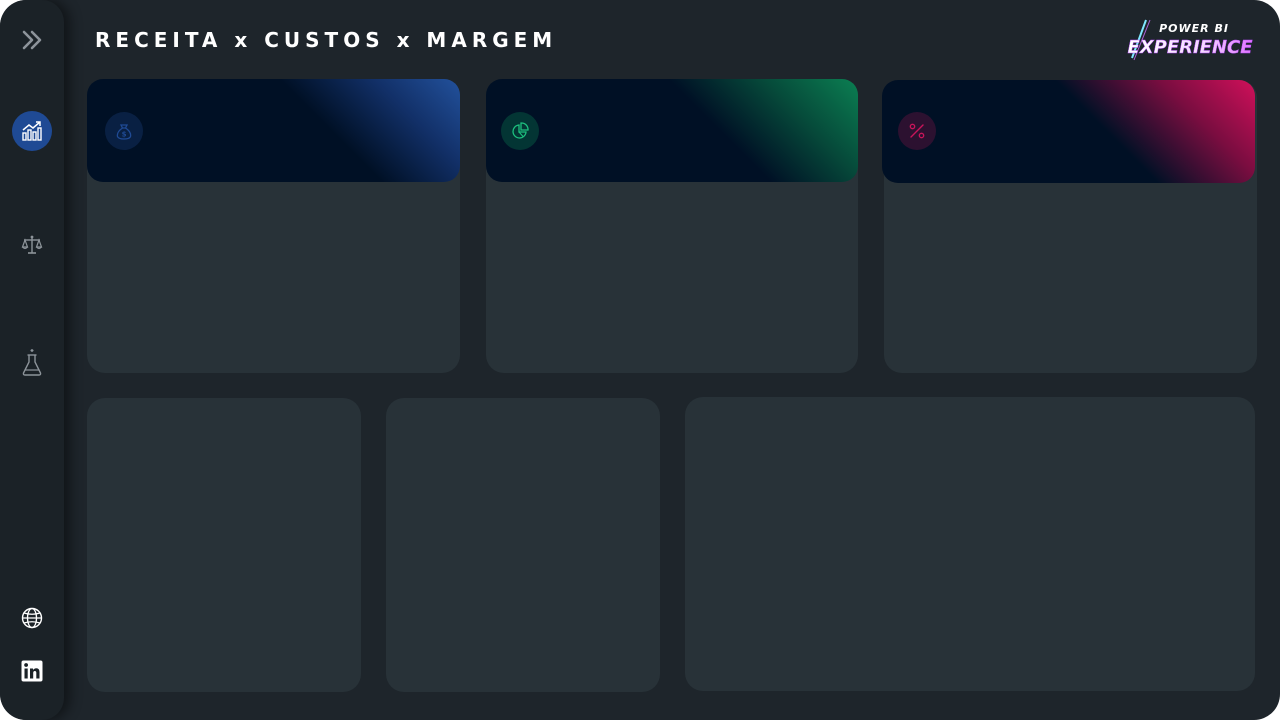  What do you see at coordinates (224, 545) in the screenshot?
I see `bottom-left-chart-card` at bounding box center [224, 545].